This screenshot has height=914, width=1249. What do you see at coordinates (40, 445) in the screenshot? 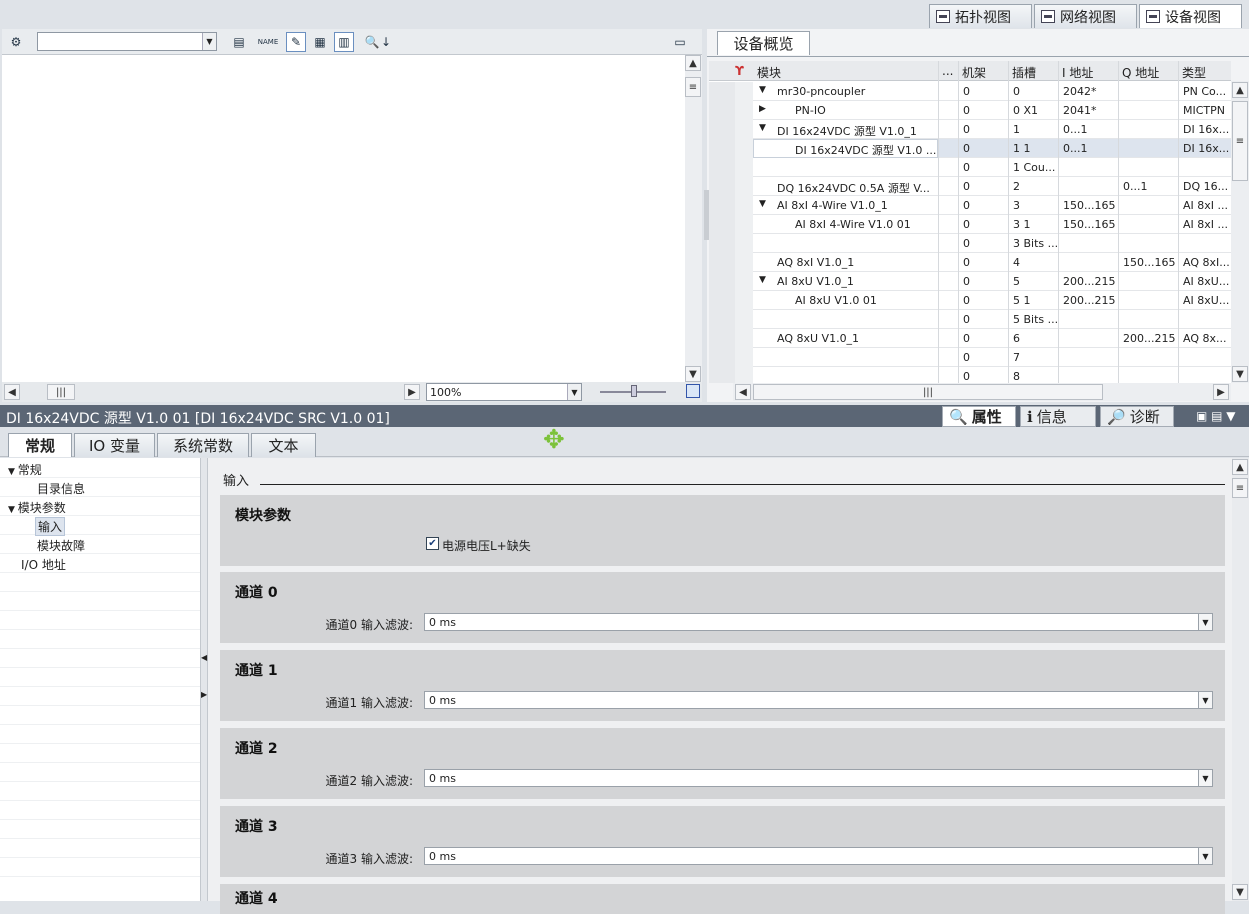
I see `subtab-general: 常规` at bounding box center [40, 445].